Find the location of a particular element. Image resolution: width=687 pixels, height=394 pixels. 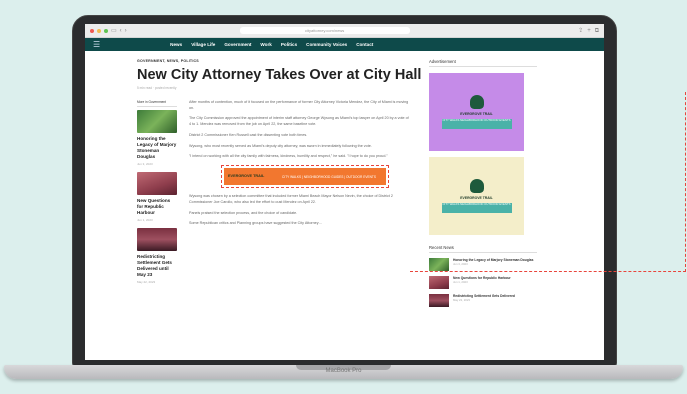

related-date: Jun 1, 2023 is located at coordinates (145, 219).